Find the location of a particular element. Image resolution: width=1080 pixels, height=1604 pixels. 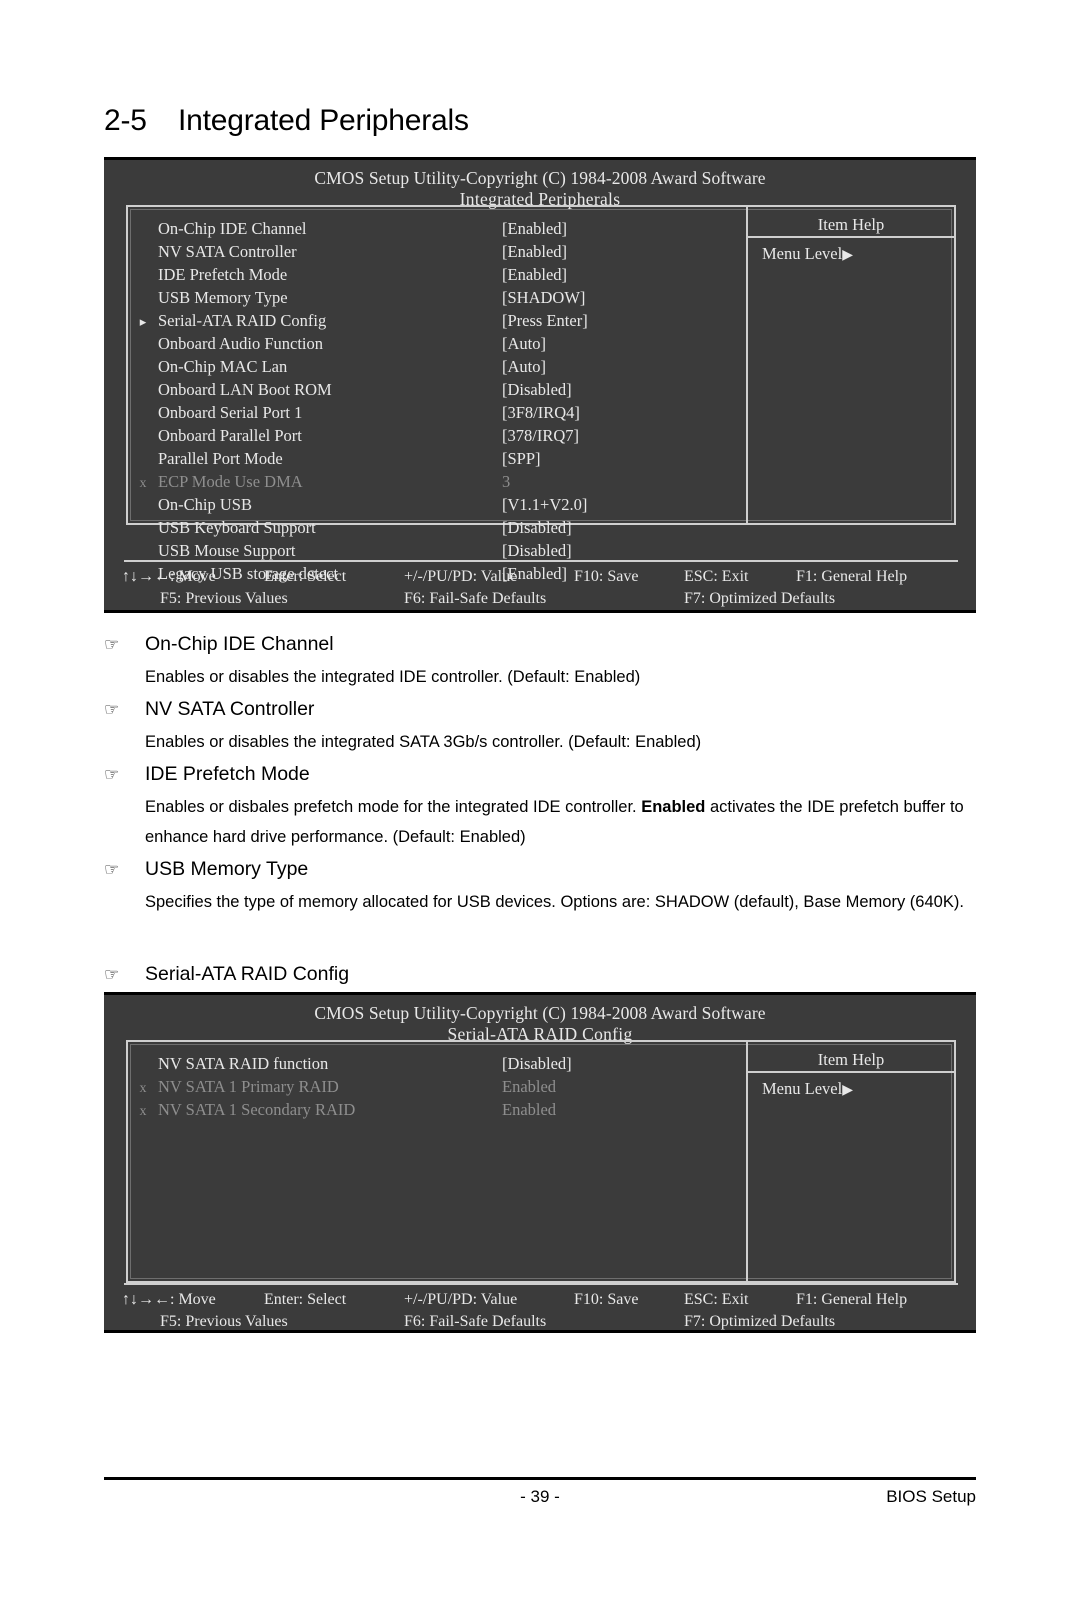

bios-option-label: USB Keyboard Support is located at coordinates (237, 527).